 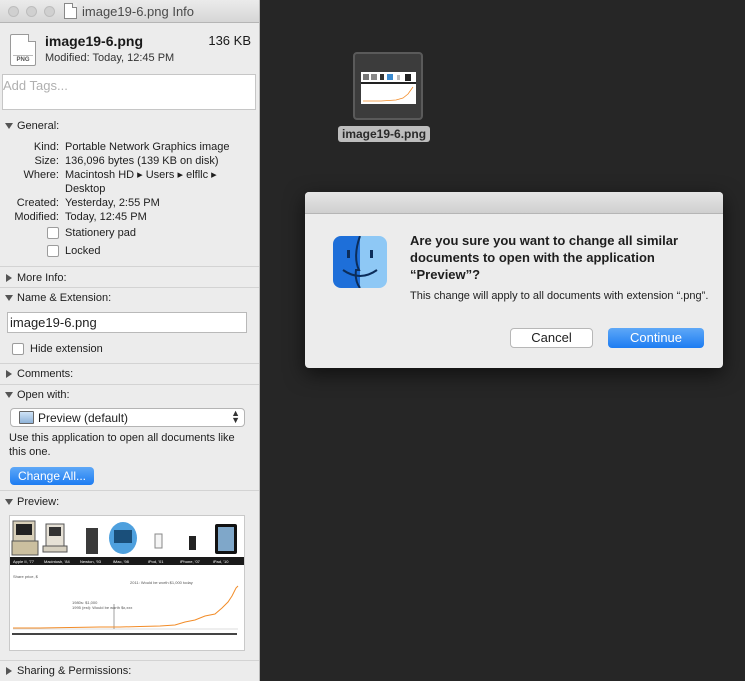 What do you see at coordinates (70, 11) in the screenshot?
I see `document-icon` at bounding box center [70, 11].